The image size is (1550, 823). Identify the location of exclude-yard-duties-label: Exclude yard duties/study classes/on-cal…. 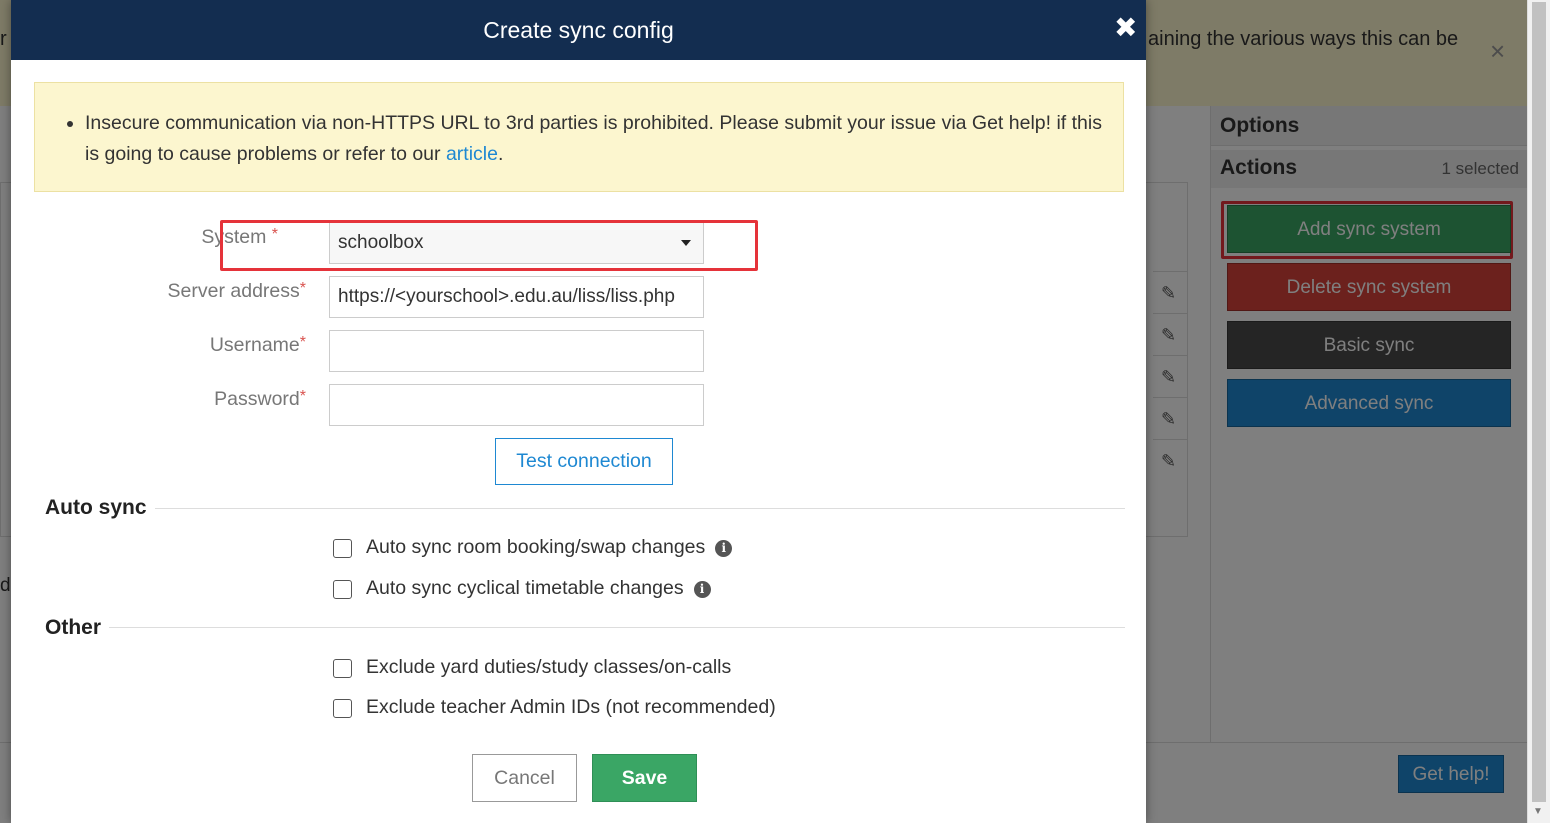
(548, 667).